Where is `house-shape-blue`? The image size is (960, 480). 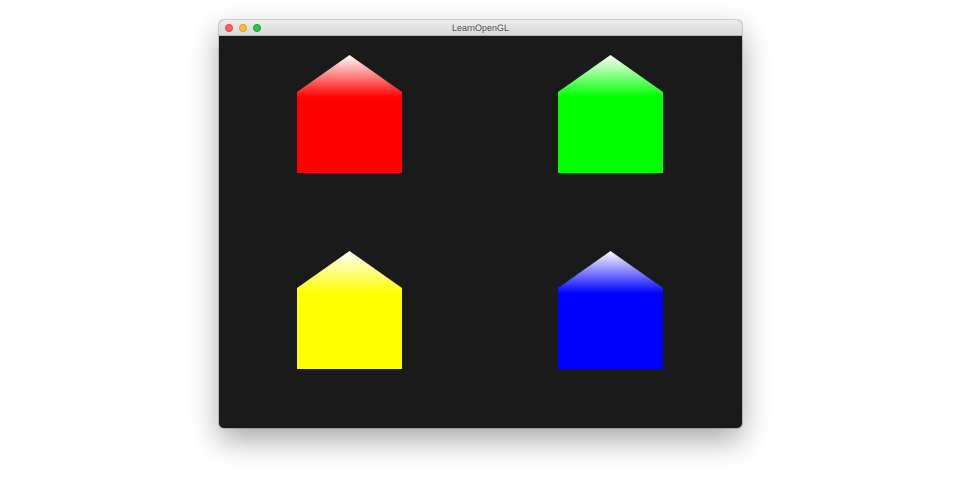
house-shape-blue is located at coordinates (610, 310).